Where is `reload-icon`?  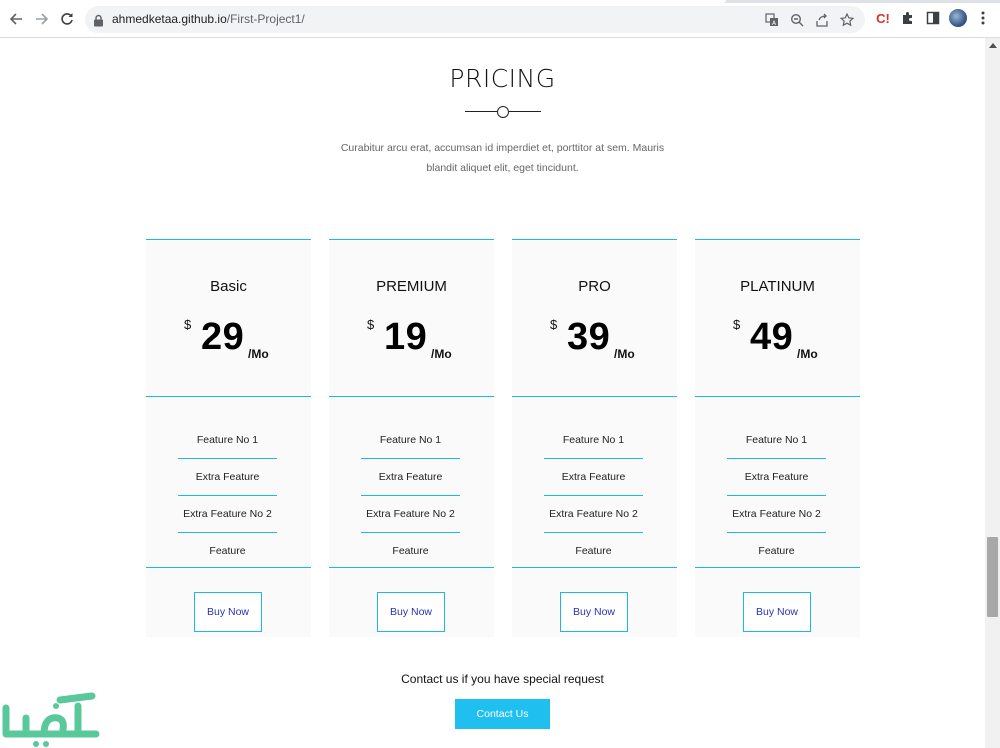 reload-icon is located at coordinates (67, 19).